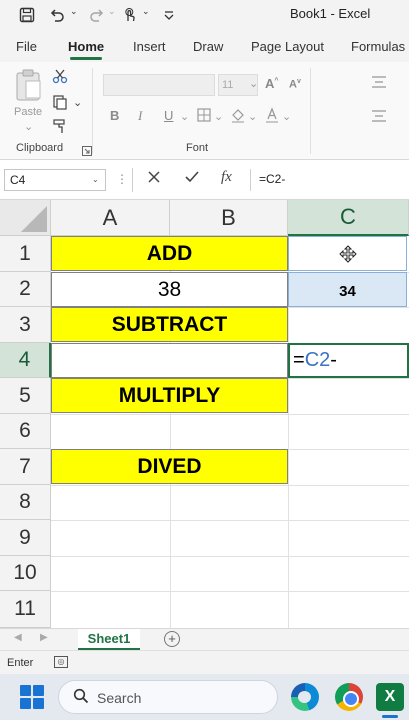 Image resolution: width=409 pixels, height=720 pixels. What do you see at coordinates (295, 84) in the screenshot?
I see `decrease-font-icon: Av` at bounding box center [295, 84].